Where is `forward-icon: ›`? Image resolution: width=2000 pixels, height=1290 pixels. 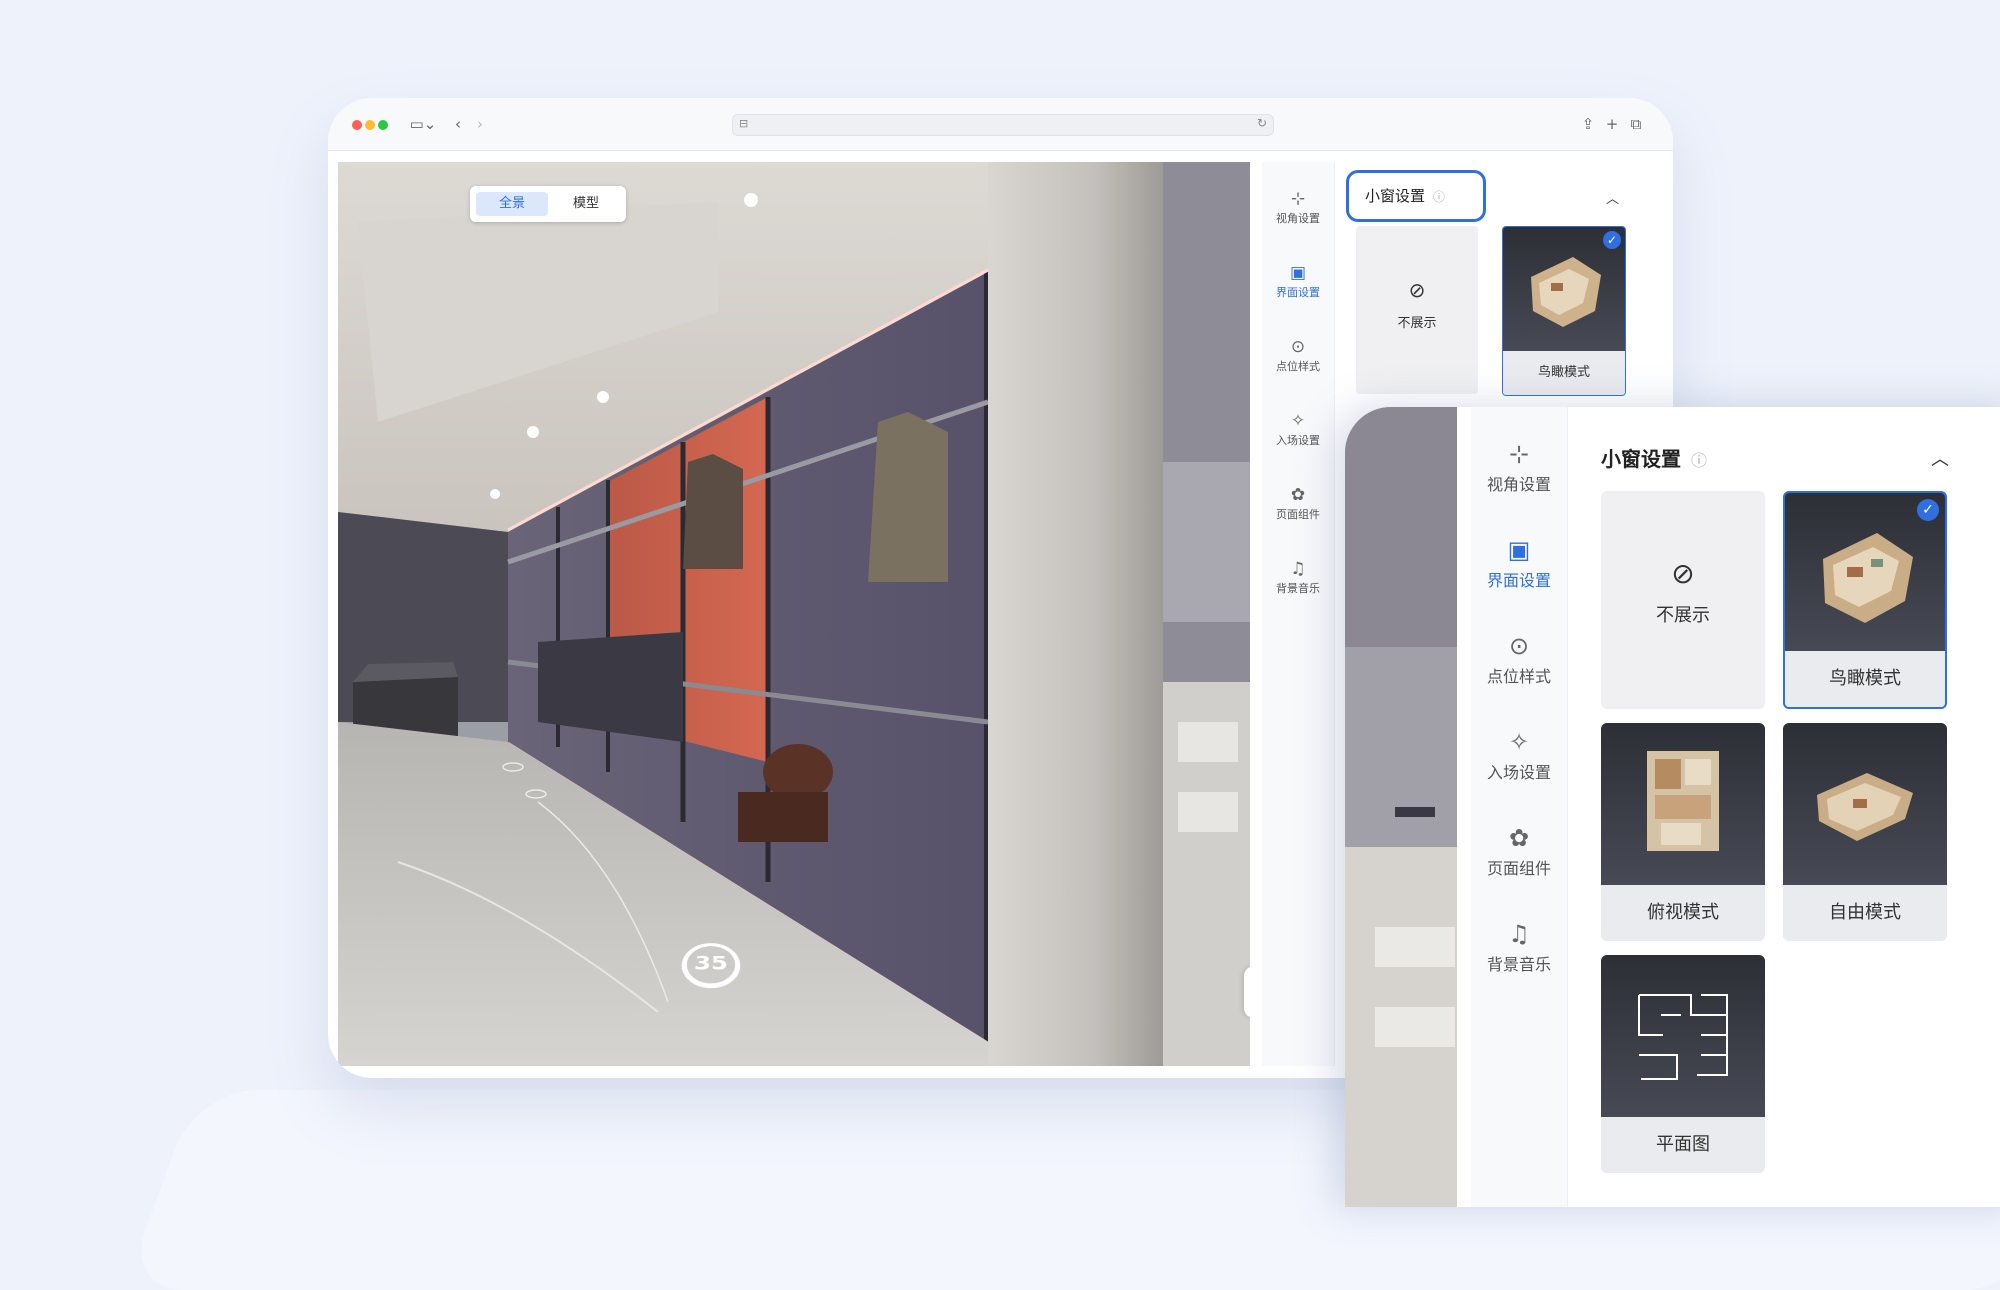 forward-icon: › is located at coordinates (480, 124).